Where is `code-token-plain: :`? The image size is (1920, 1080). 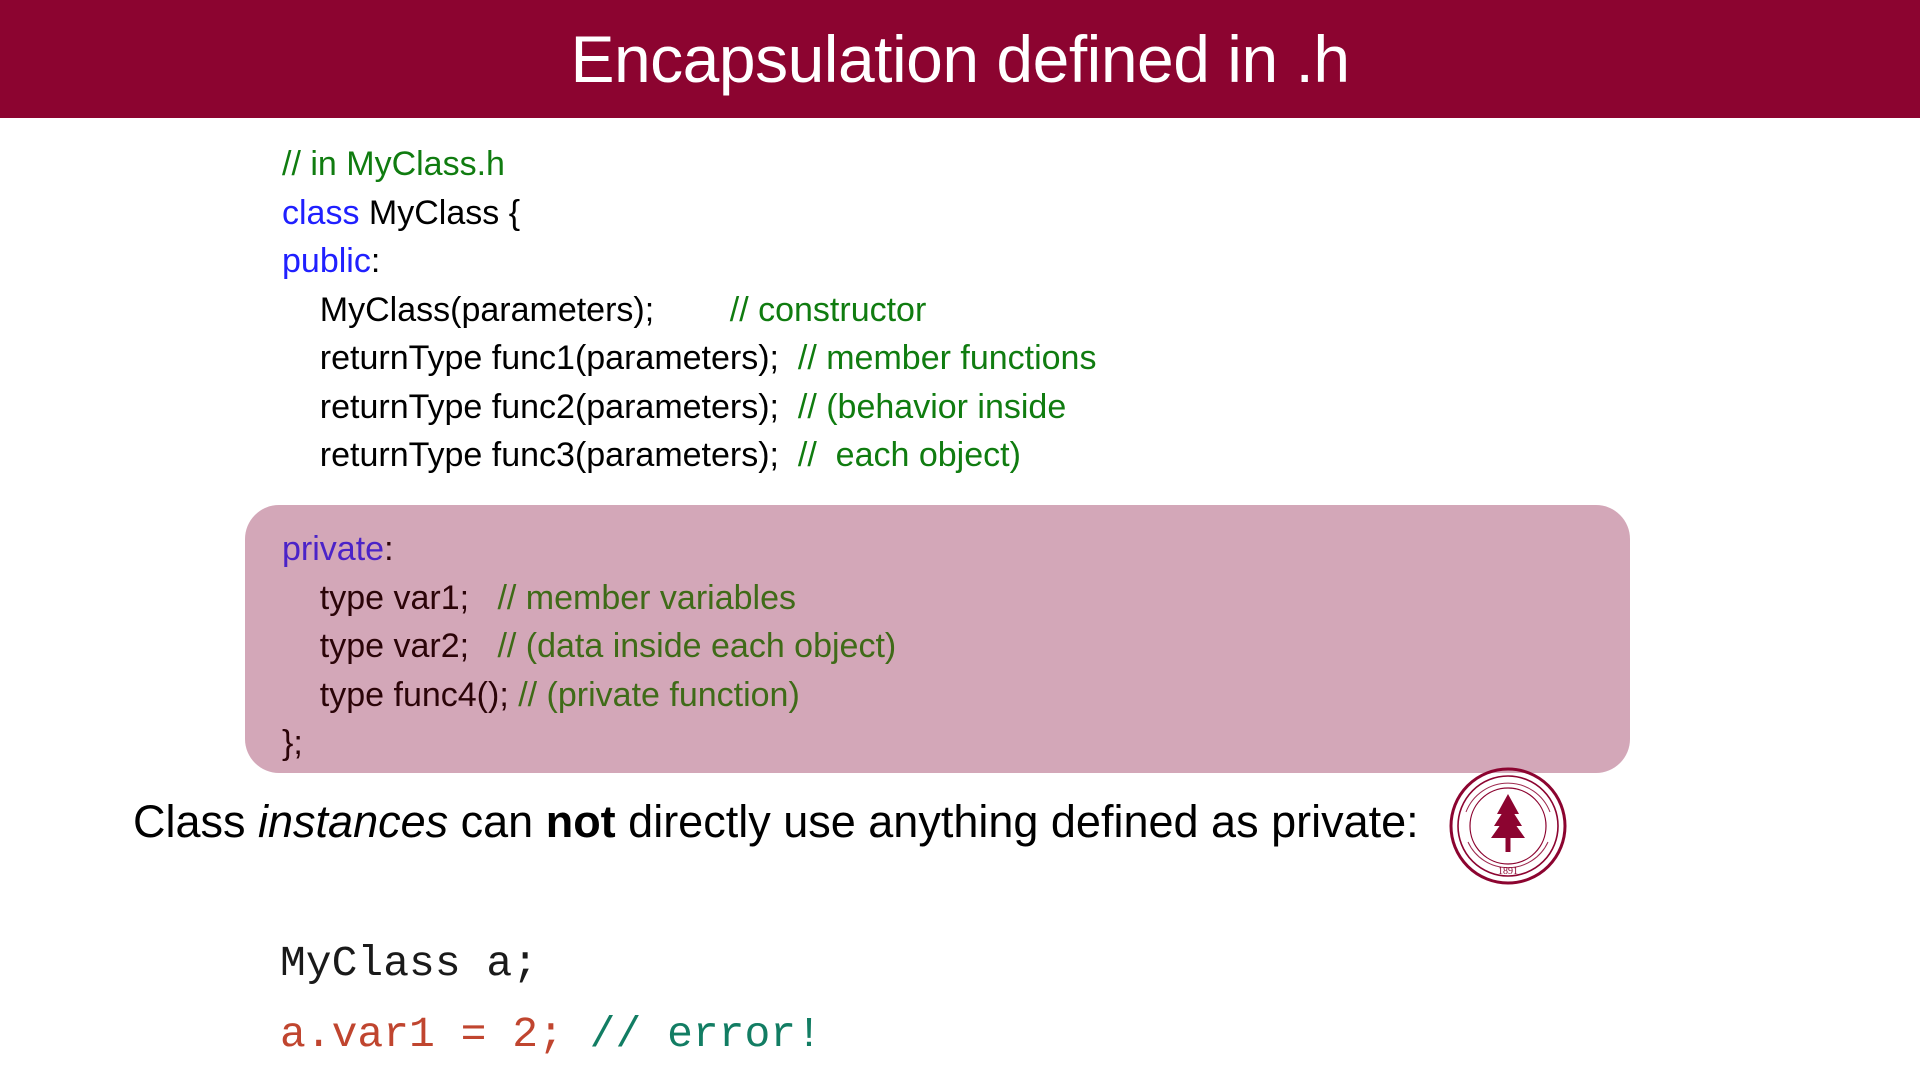
code-token-plain: : is located at coordinates (375, 261).